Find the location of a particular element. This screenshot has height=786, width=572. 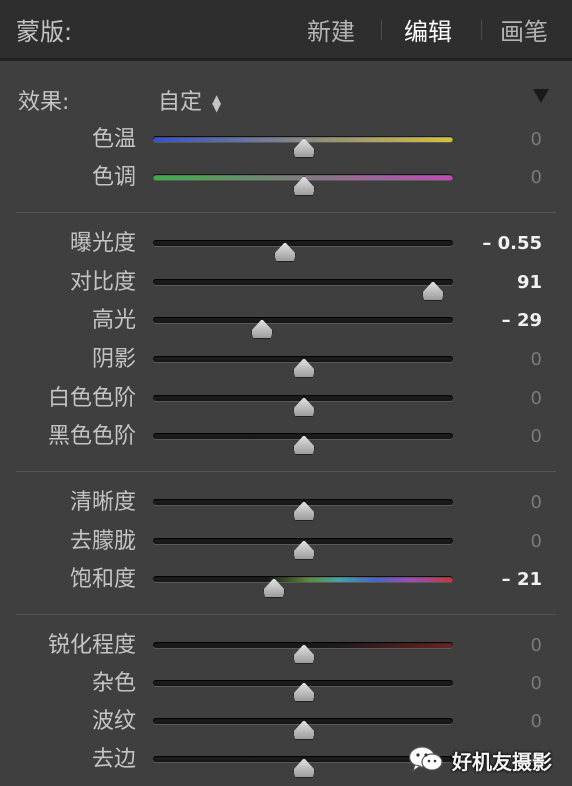

slider-thumb-temp is located at coordinates (304, 148).